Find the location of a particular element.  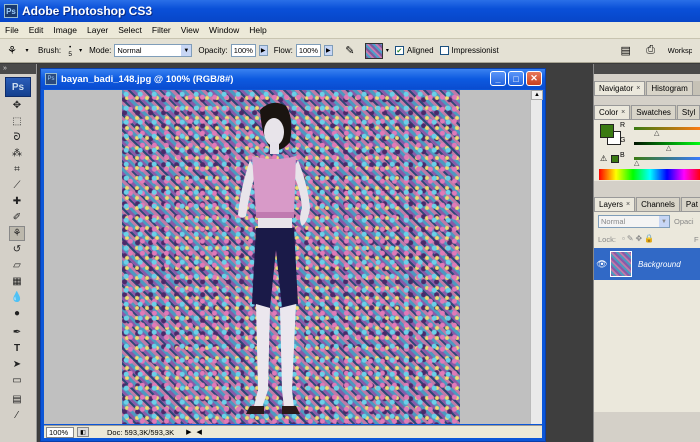

marquee-tool-icon: ⬚ is located at coordinates (17, 121).